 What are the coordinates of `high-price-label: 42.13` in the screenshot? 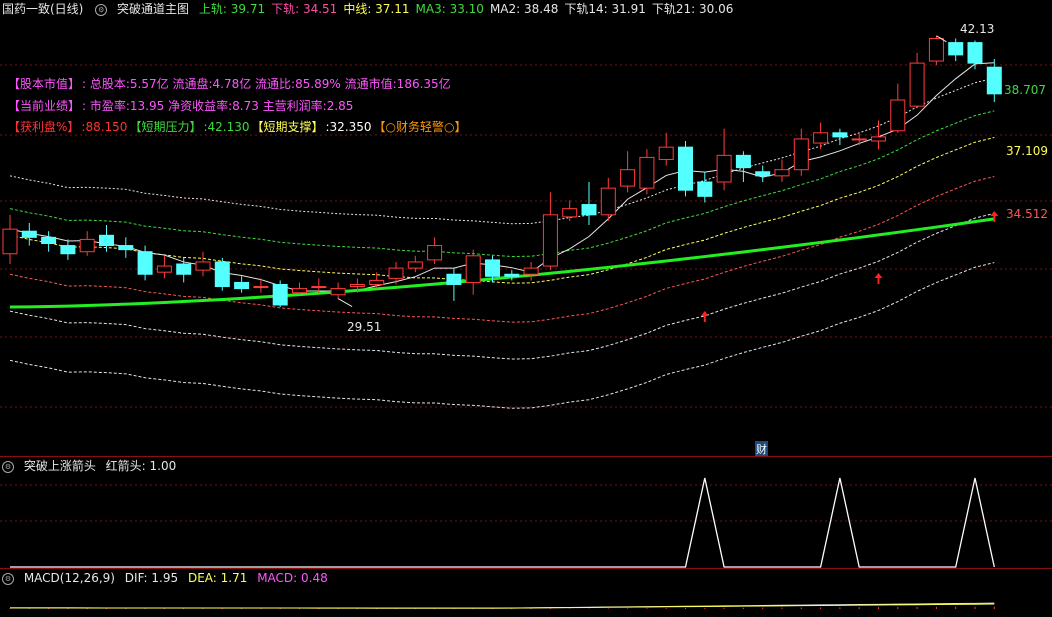 It's located at (977, 29).